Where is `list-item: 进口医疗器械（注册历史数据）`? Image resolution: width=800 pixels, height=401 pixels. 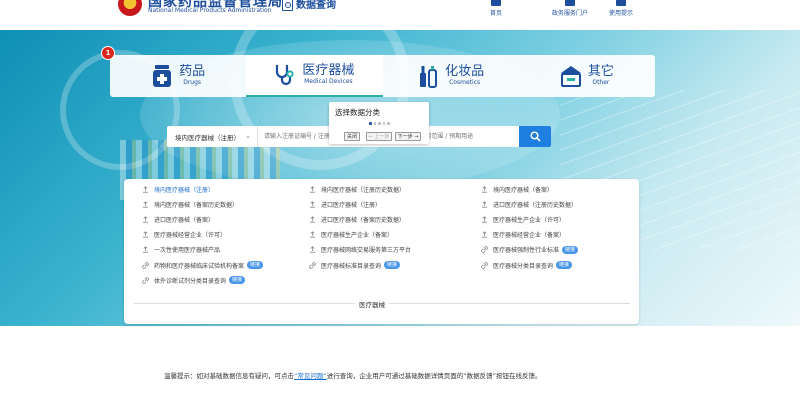
list-item: 进口医疗器械（注册历史数据） is located at coordinates (529, 204).